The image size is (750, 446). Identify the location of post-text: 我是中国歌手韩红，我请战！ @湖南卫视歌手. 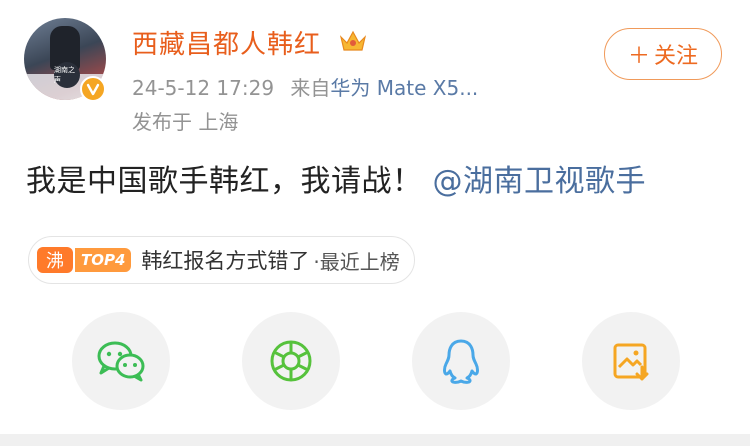
(336, 178).